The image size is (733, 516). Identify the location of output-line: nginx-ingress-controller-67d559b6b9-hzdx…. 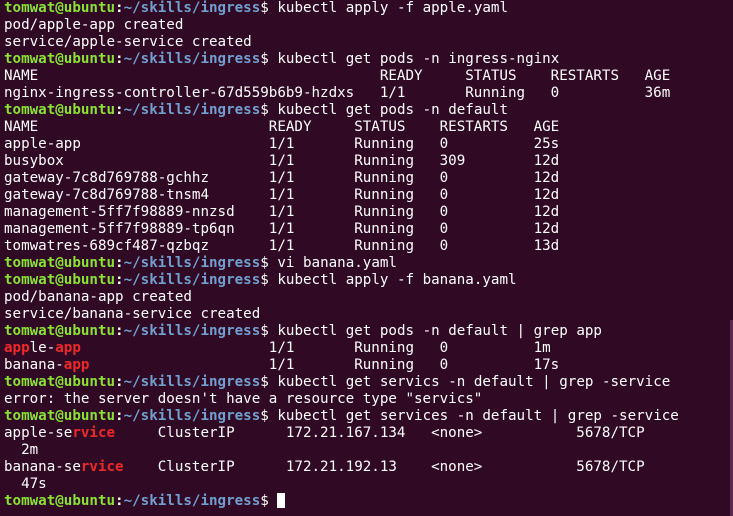
(368, 93).